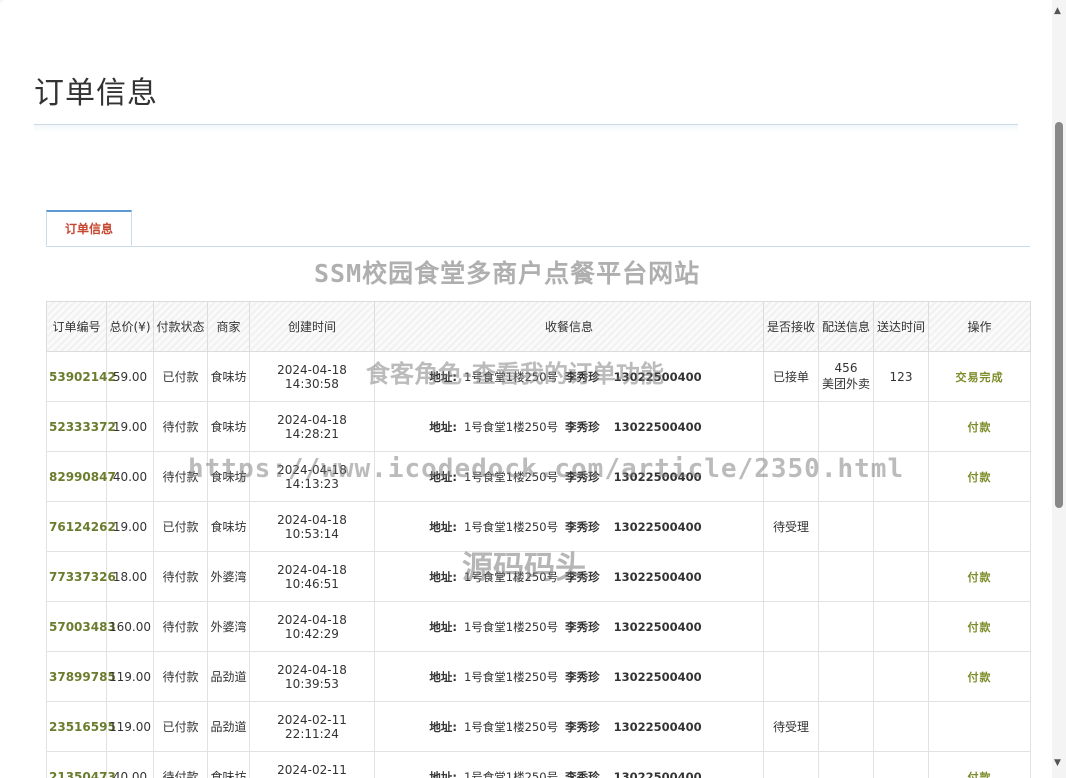 The width and height of the screenshot is (1066, 778). What do you see at coordinates (980, 377) in the screenshot?
I see `order-complete-link: 交易完成` at bounding box center [980, 377].